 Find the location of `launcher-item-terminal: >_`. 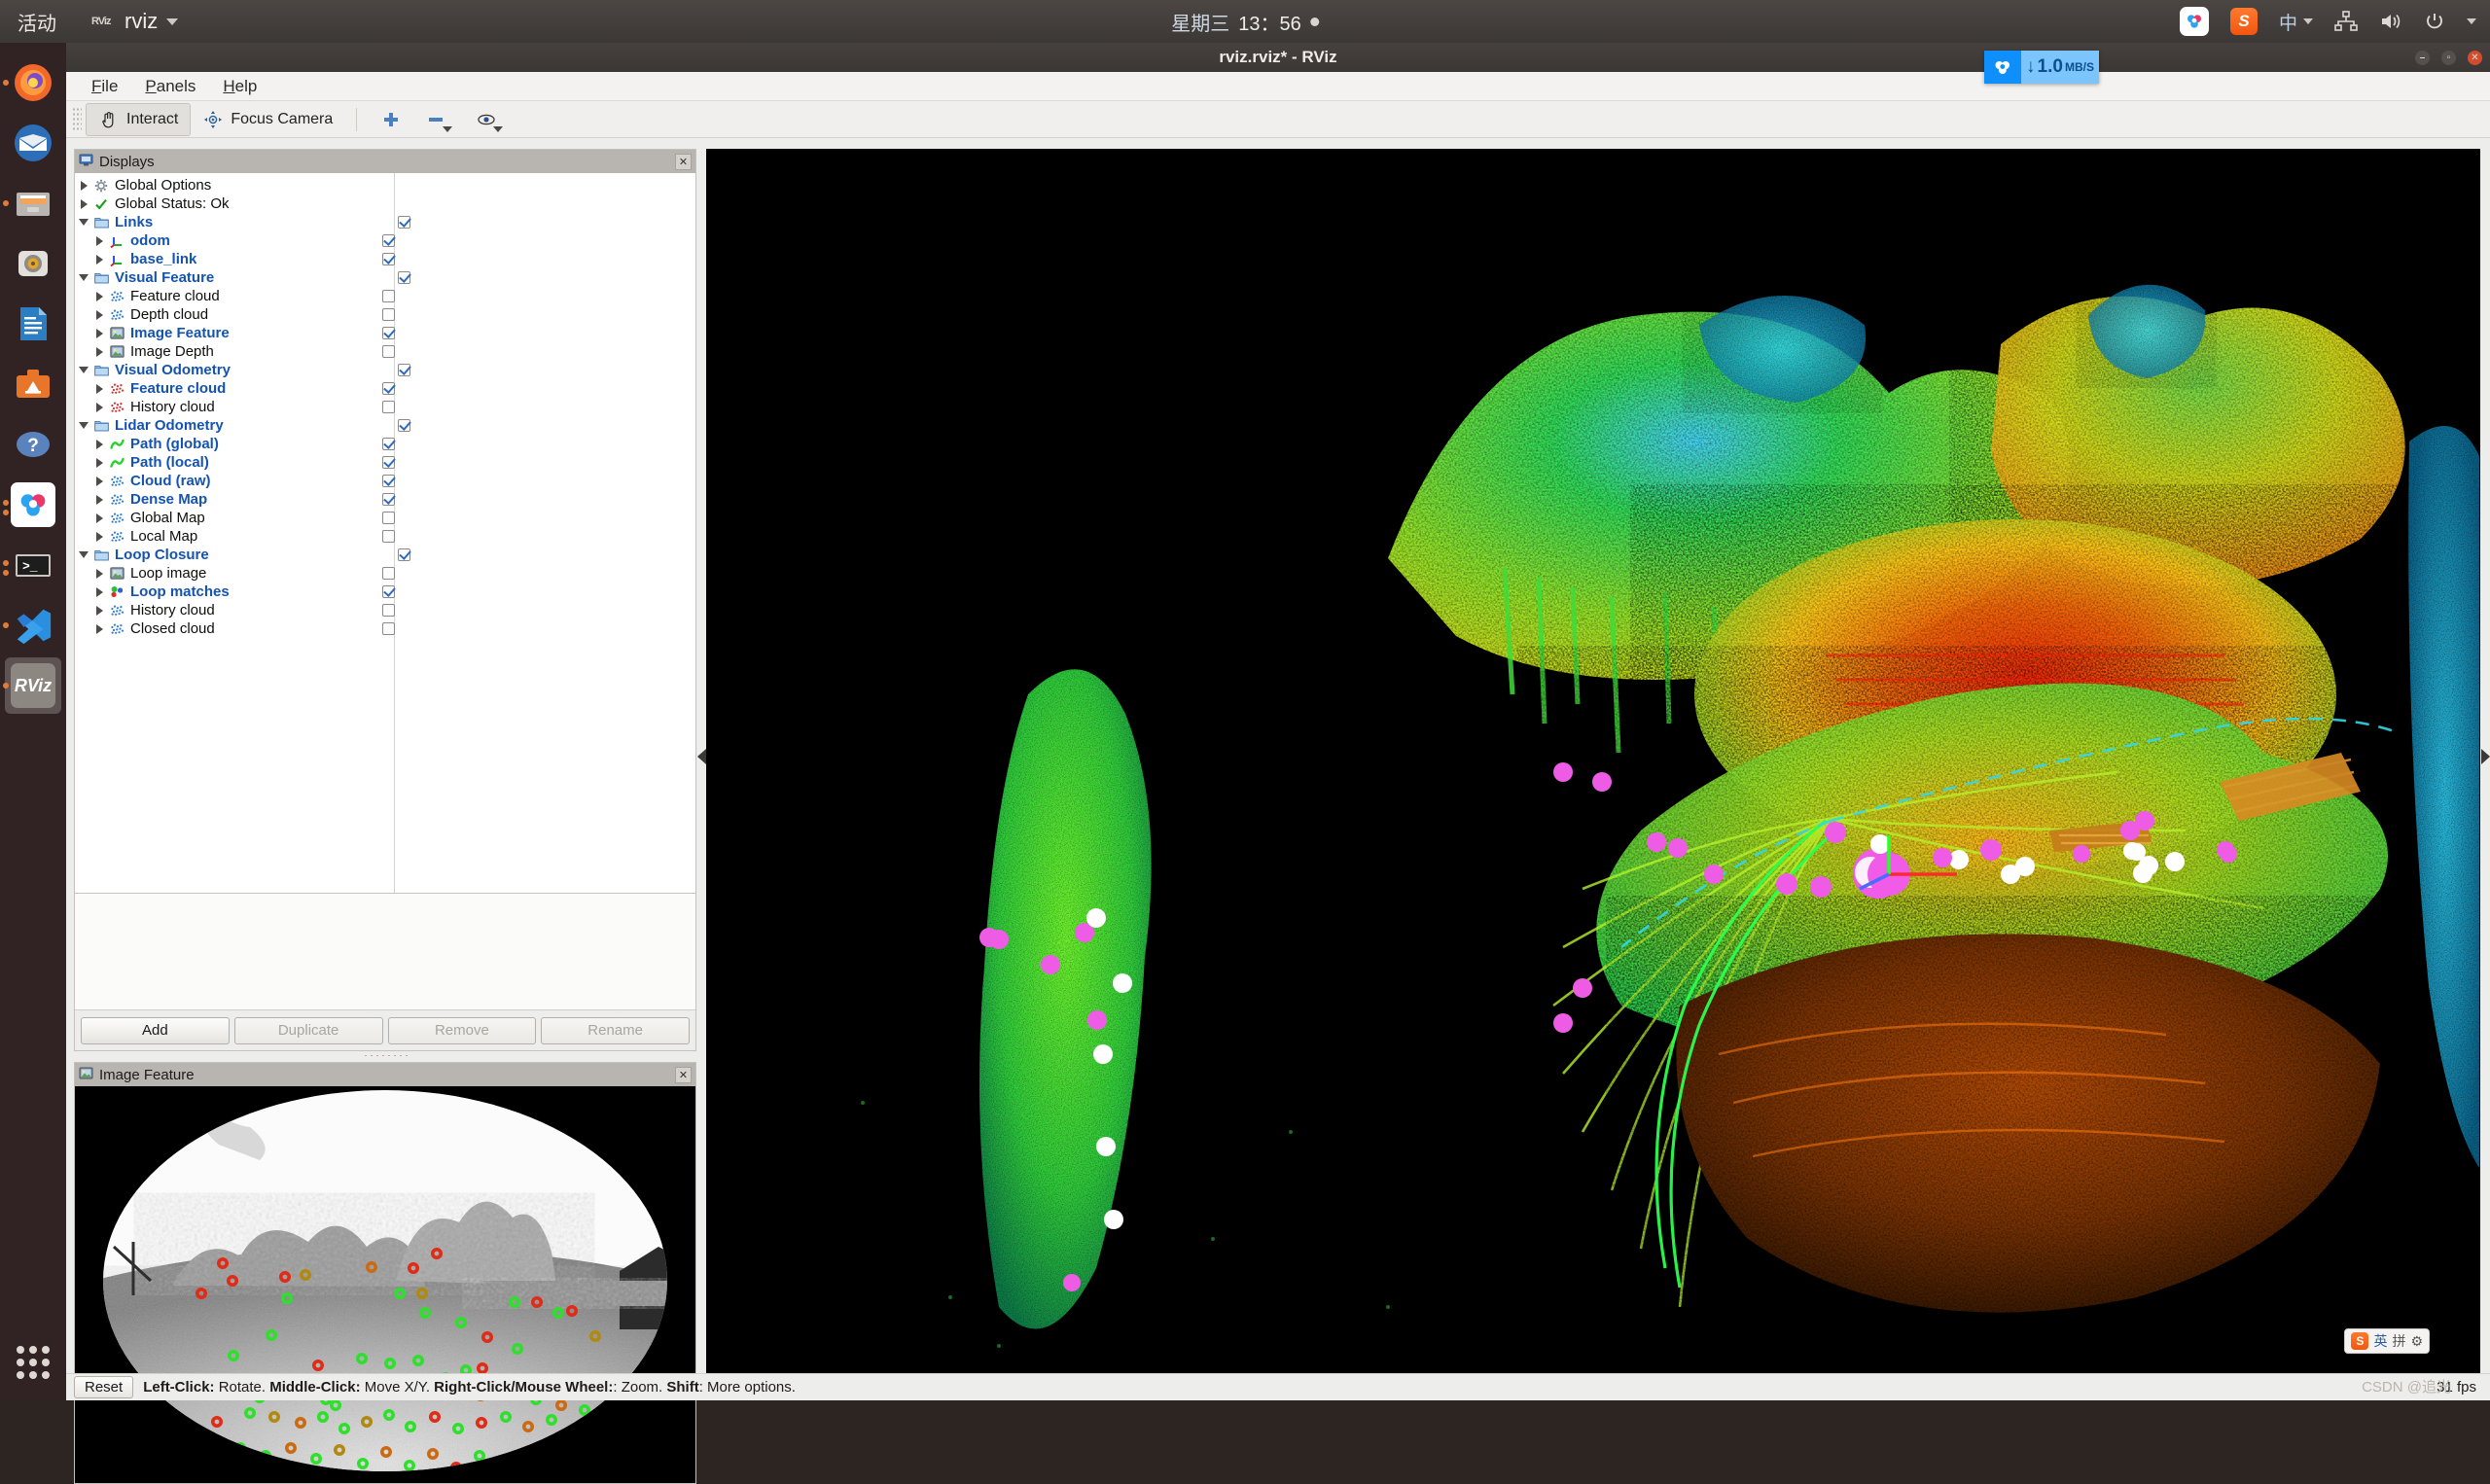

launcher-item-terminal: >_ is located at coordinates (33, 565).